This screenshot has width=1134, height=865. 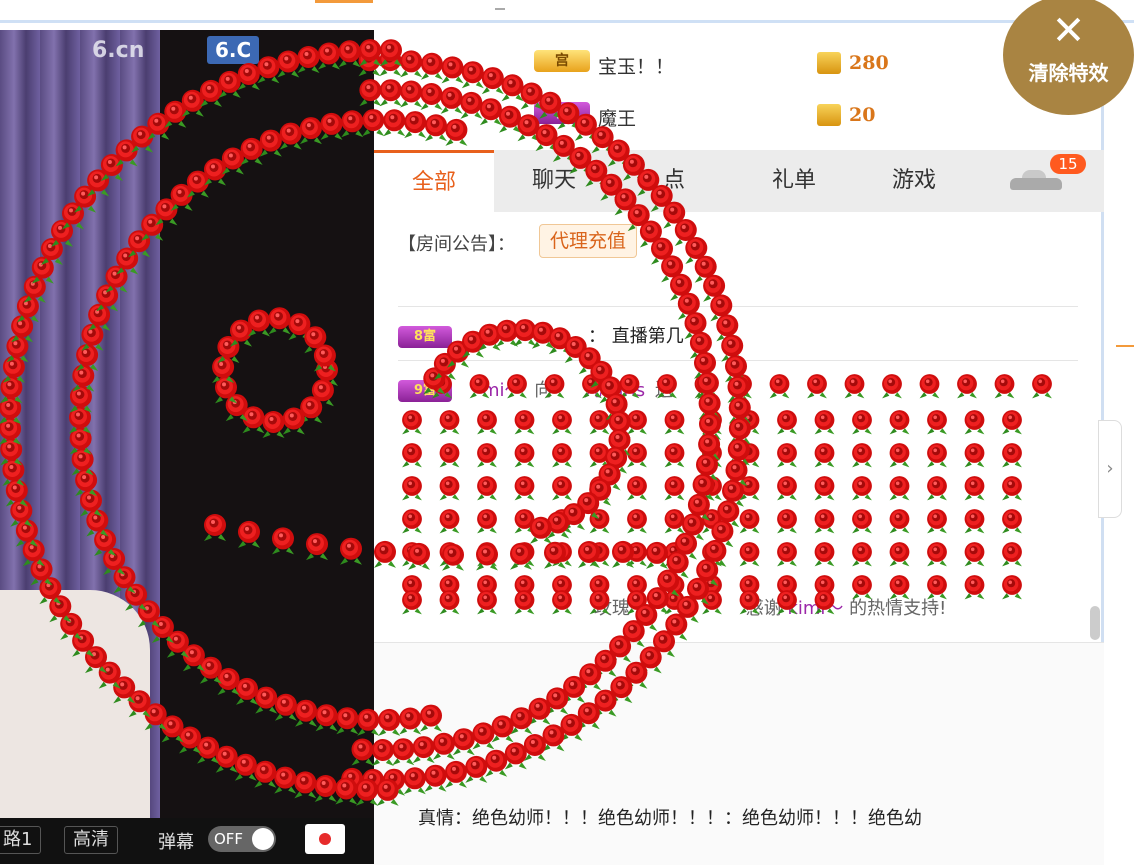 I want to click on wealth-badge: 9富, so click(x=425, y=391).